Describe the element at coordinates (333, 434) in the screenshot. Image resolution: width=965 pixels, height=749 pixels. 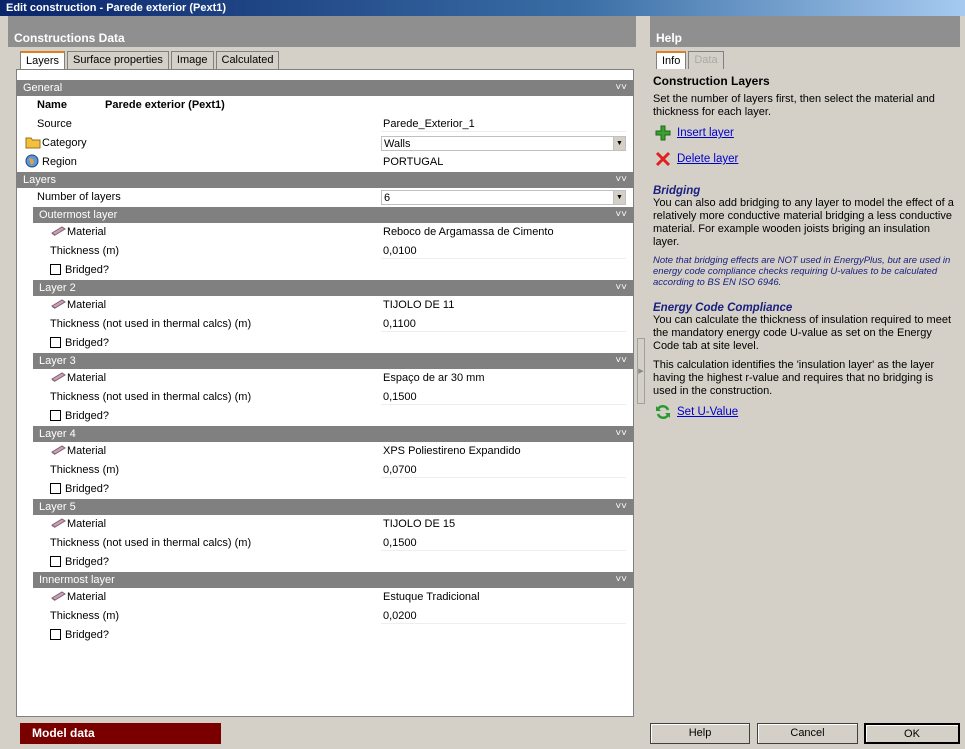
I see `layer-header: Layer 4 ˅˅` at that location.